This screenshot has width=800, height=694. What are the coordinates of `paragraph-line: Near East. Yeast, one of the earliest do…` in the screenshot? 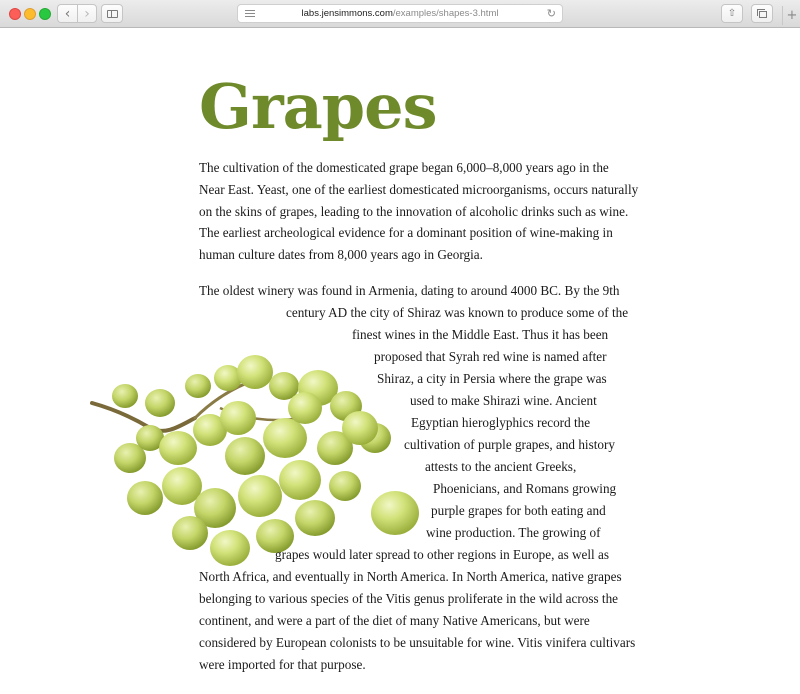 It's located at (419, 189).